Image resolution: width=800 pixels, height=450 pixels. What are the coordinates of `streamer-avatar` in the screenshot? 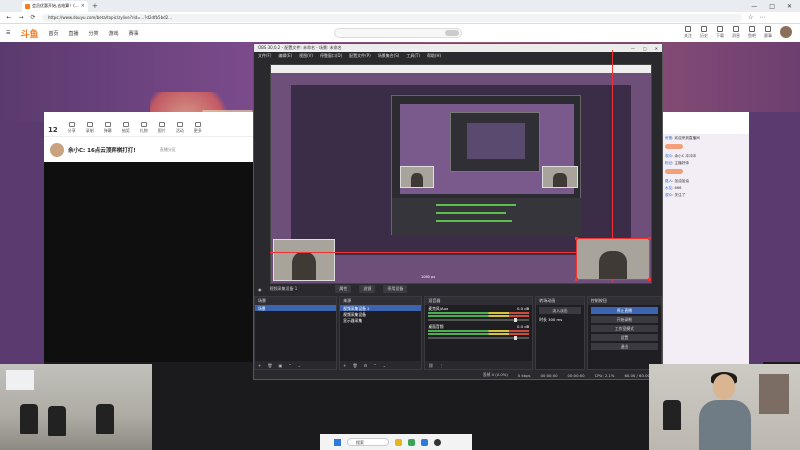 It's located at (57, 149).